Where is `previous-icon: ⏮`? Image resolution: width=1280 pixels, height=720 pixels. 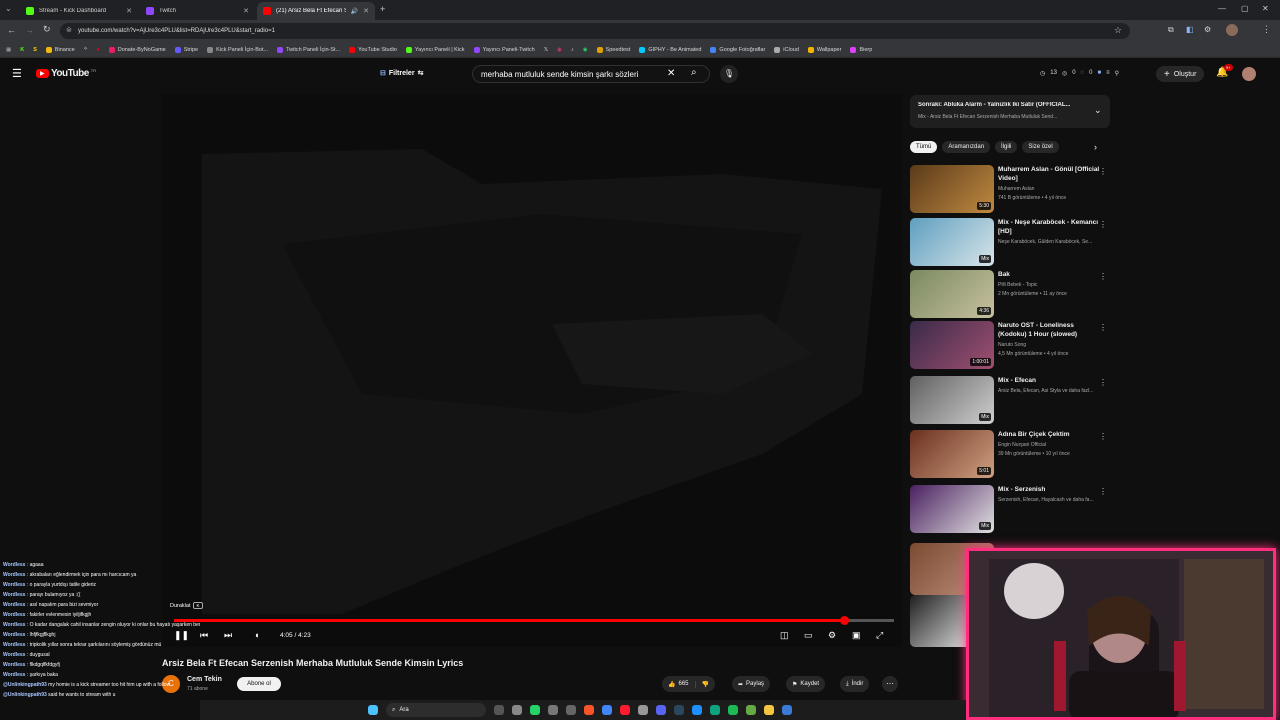 previous-icon: ⏮ is located at coordinates (204, 635).